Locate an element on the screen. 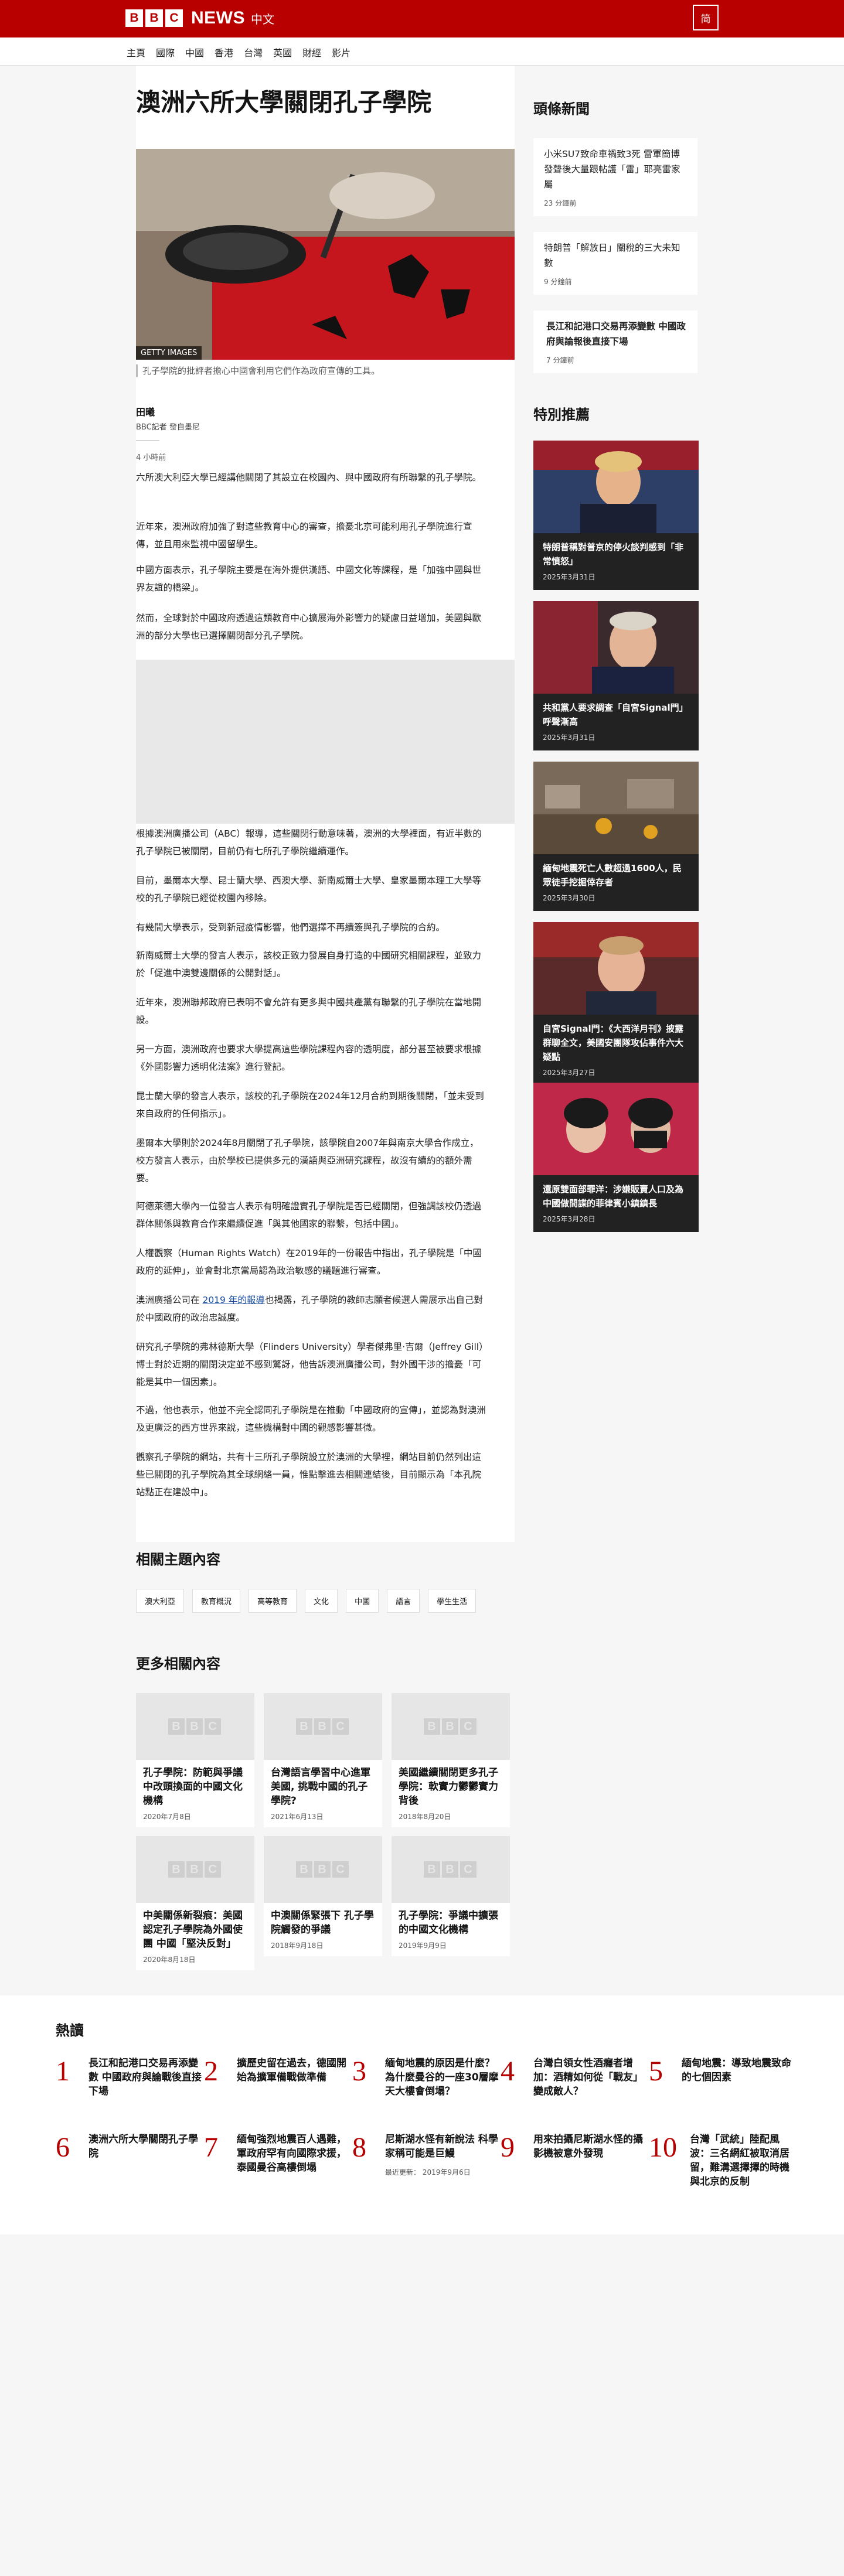 The image size is (844, 2576). most-read-item: 6 澳洲六所大學關閉孔子學院 is located at coordinates (129, 2148).